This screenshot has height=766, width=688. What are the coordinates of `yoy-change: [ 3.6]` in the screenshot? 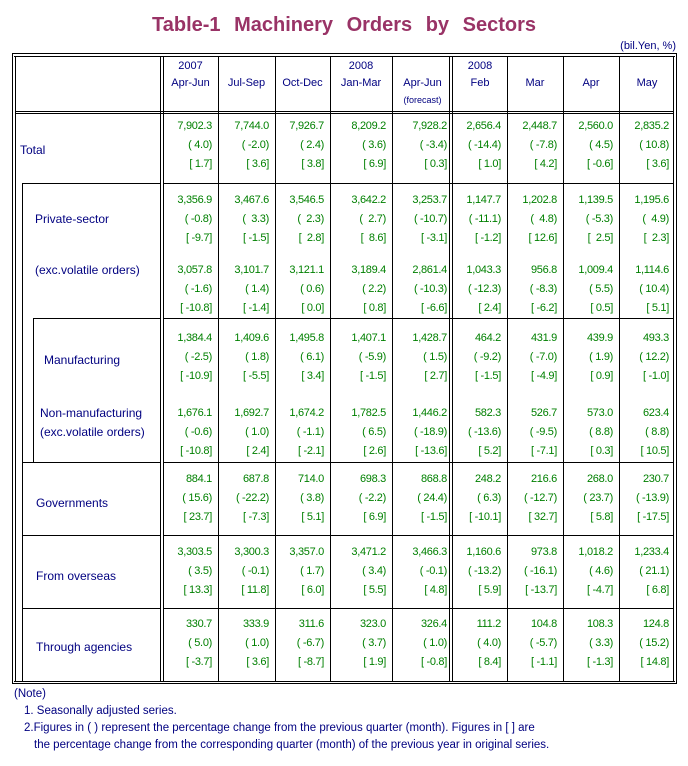 It's located at (257, 164).